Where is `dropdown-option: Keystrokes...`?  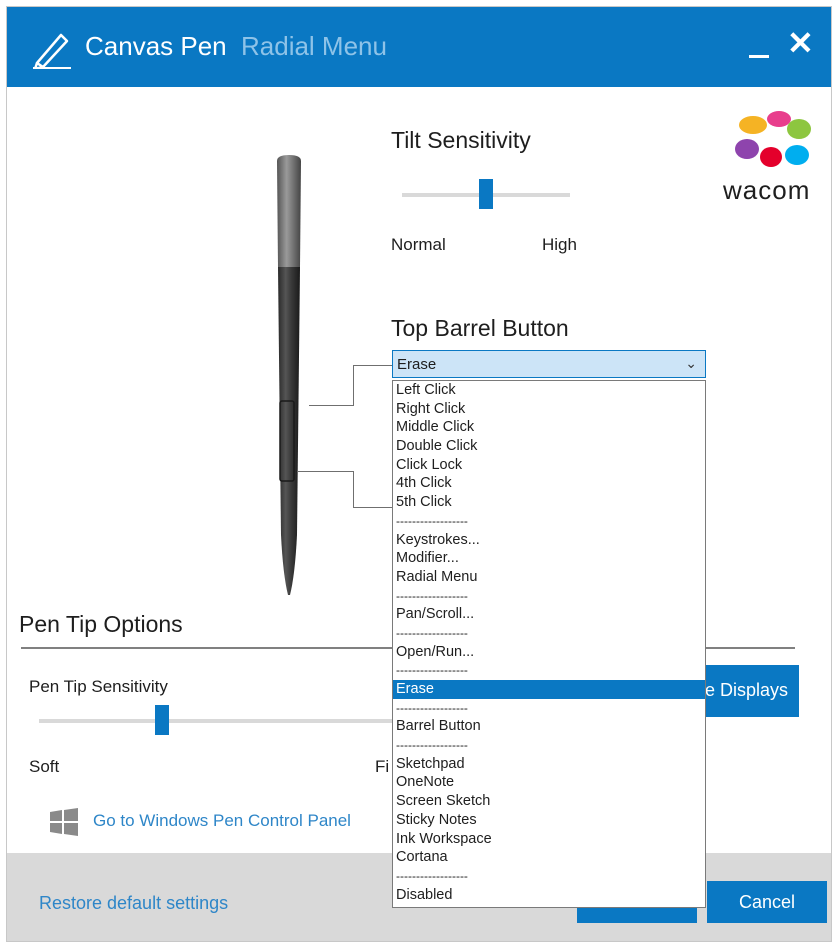
dropdown-option: Keystrokes... is located at coordinates (549, 540).